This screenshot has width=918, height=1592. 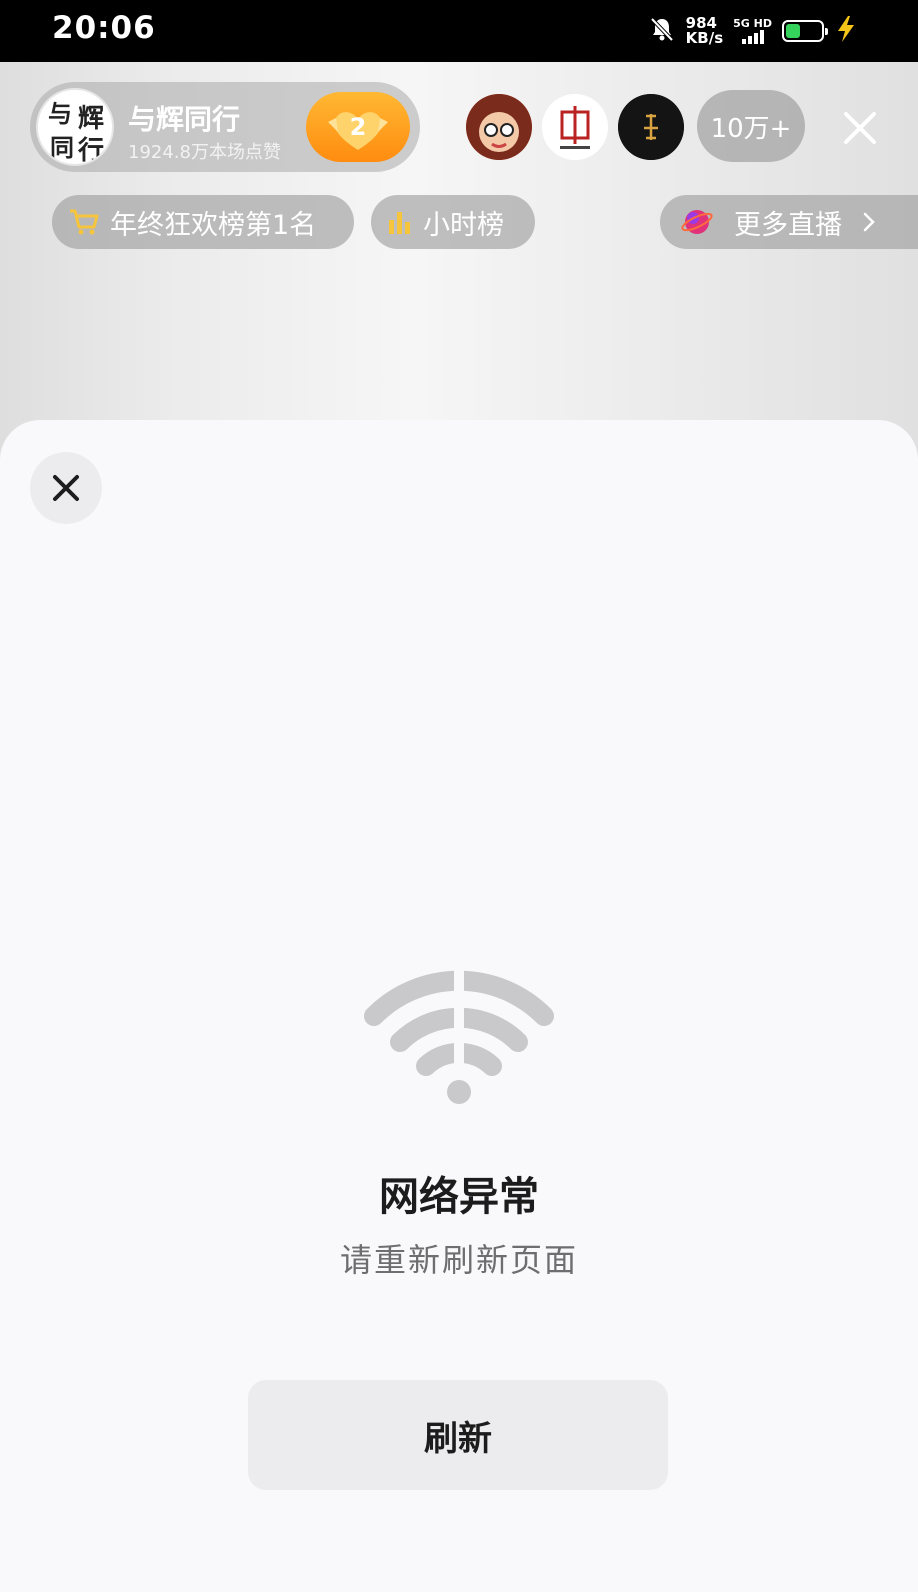 I want to click on more-live-chip: 更多直播, so click(x=789, y=222).